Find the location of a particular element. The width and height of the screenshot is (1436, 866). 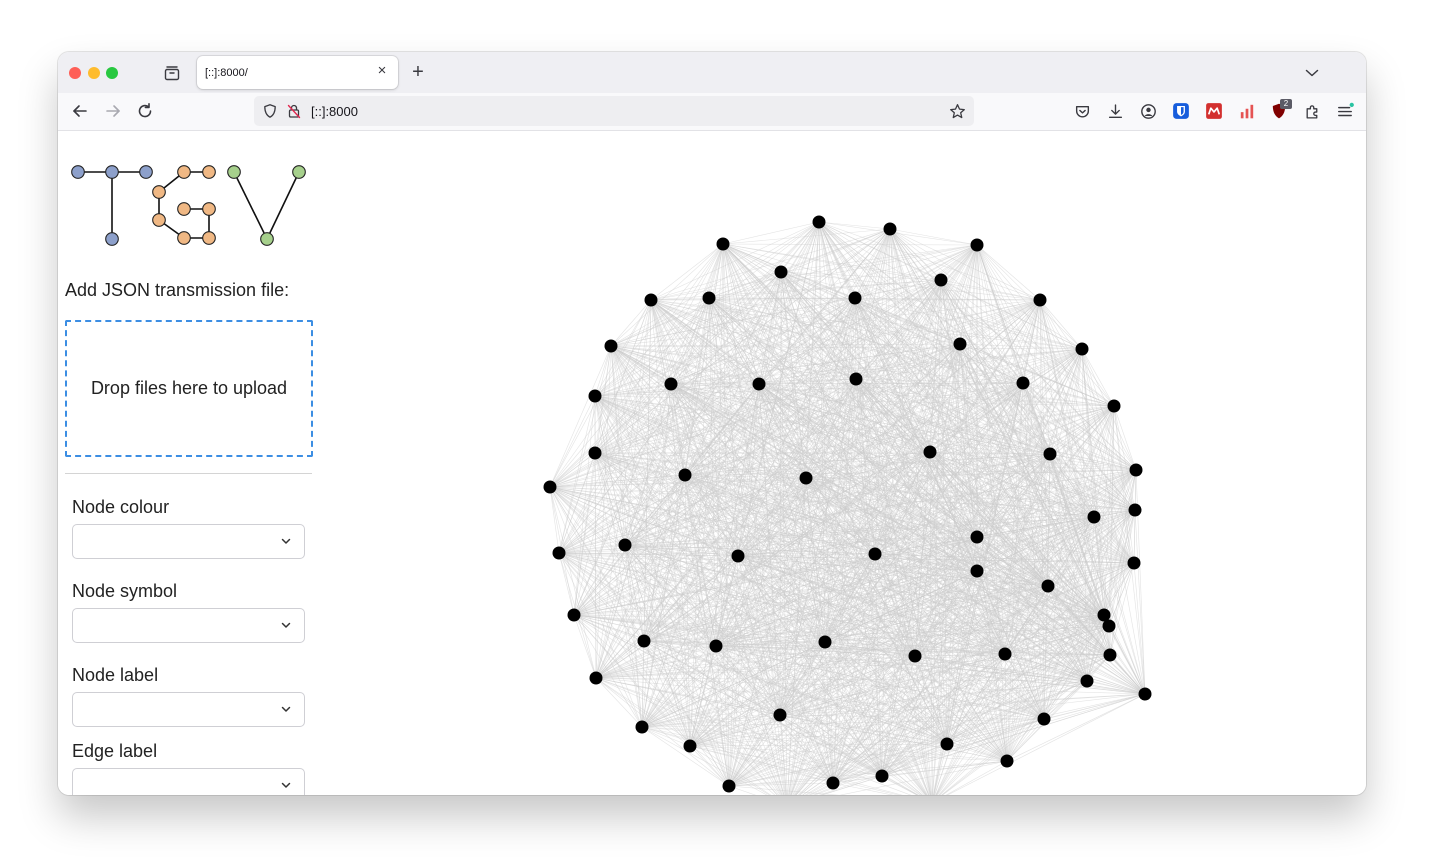

close-window-button is located at coordinates (75, 73).